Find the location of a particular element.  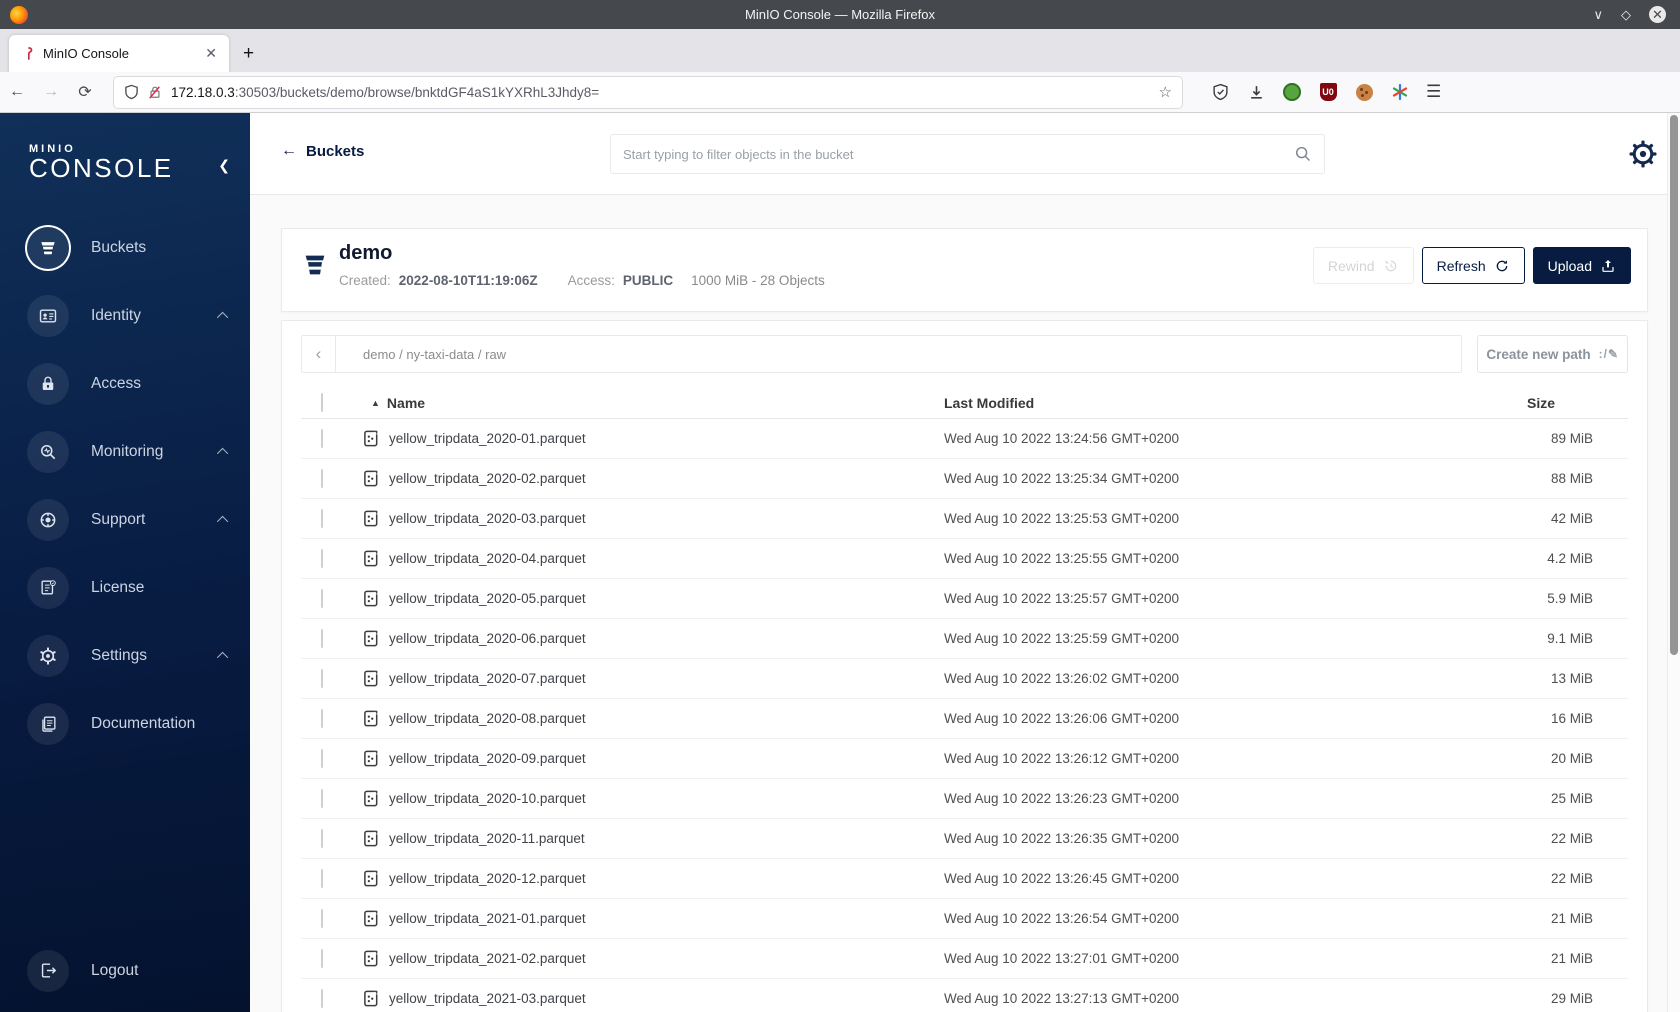

sidebar-collapse-icon: ❮ is located at coordinates (224, 165).